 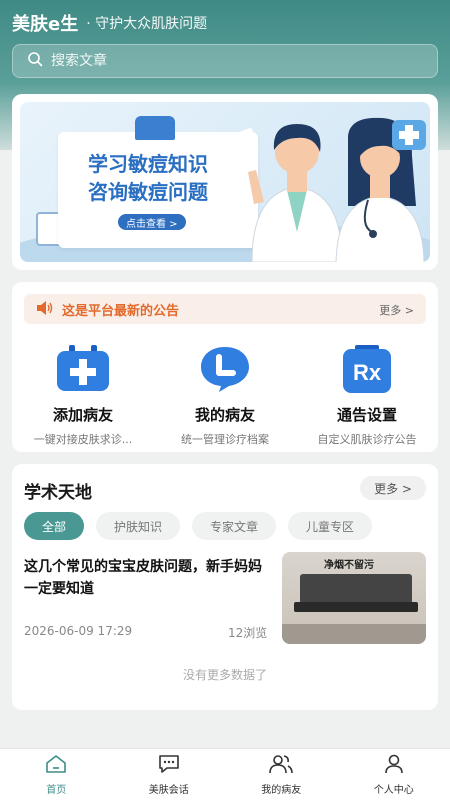 I want to click on banner-title: 学习敏痘知识 咨询敏痘问题, so click(x=163, y=178).